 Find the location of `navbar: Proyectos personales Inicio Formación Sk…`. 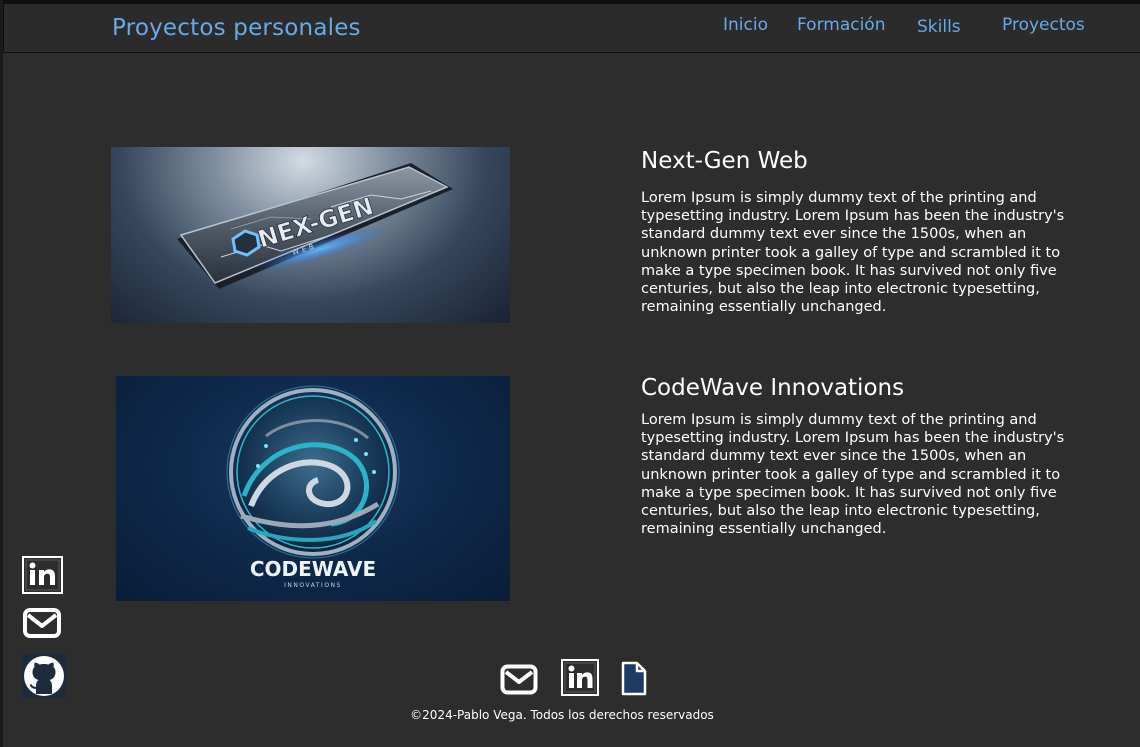

navbar: Proyectos personales Inicio Formación Sk… is located at coordinates (571, 28).